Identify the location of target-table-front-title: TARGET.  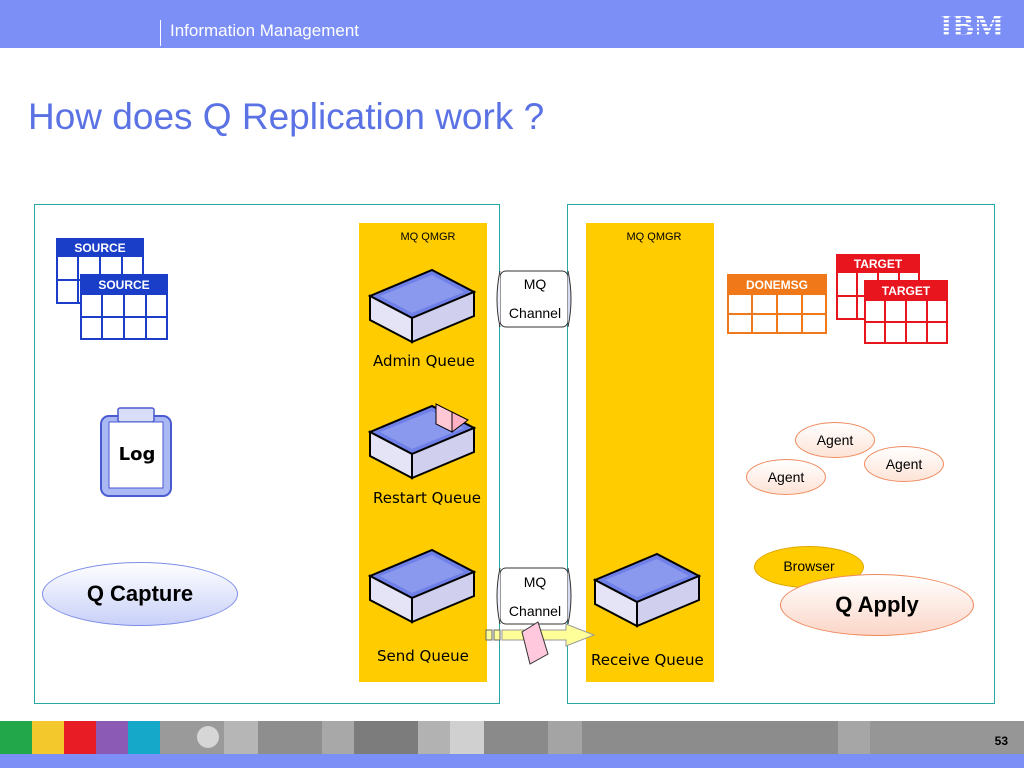
(906, 291).